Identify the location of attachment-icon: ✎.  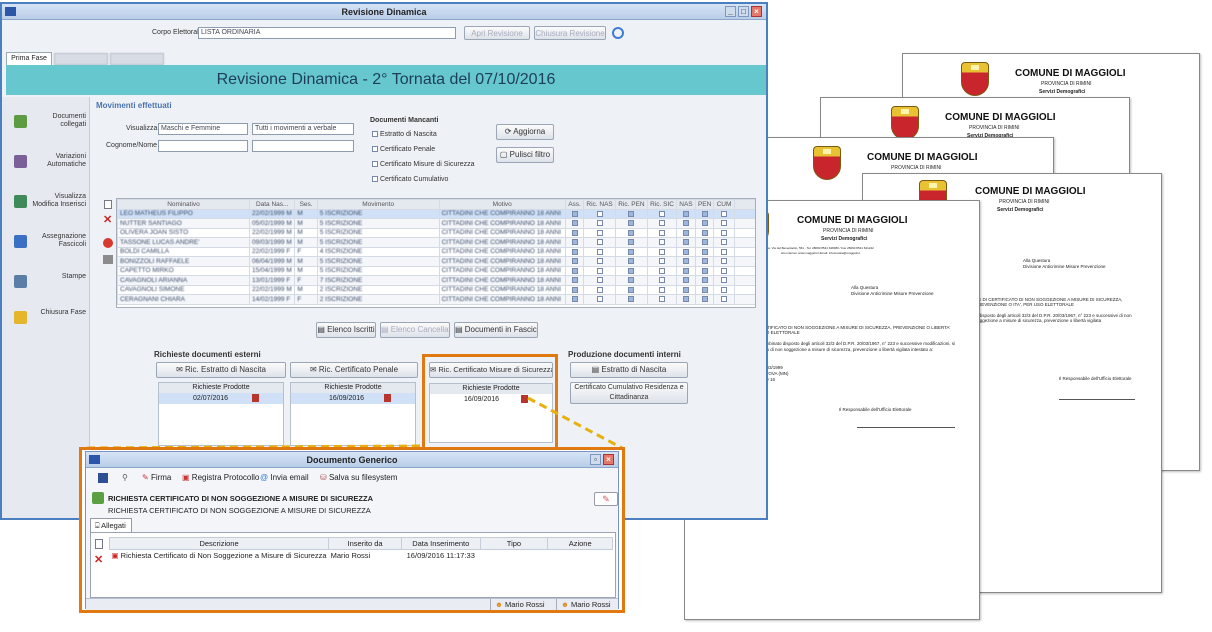
(606, 499).